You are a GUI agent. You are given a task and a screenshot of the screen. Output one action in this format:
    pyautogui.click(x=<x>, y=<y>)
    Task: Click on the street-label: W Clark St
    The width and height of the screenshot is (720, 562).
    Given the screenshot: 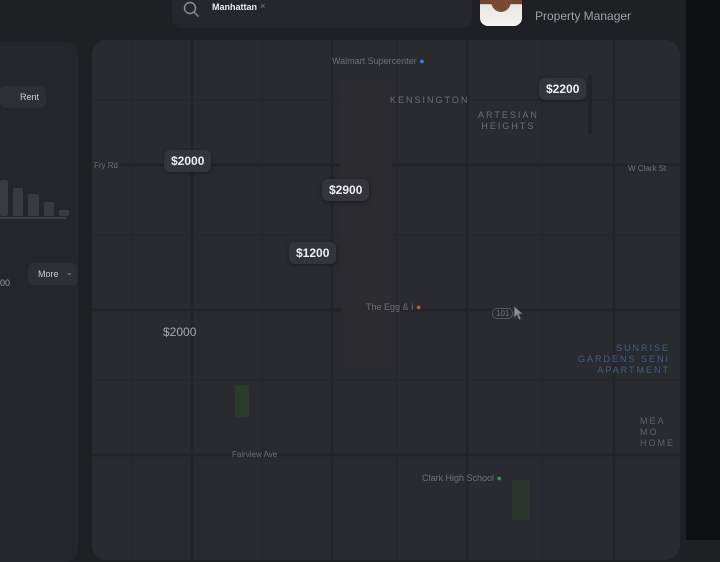 What is the action you would take?
    pyautogui.click(x=647, y=168)
    